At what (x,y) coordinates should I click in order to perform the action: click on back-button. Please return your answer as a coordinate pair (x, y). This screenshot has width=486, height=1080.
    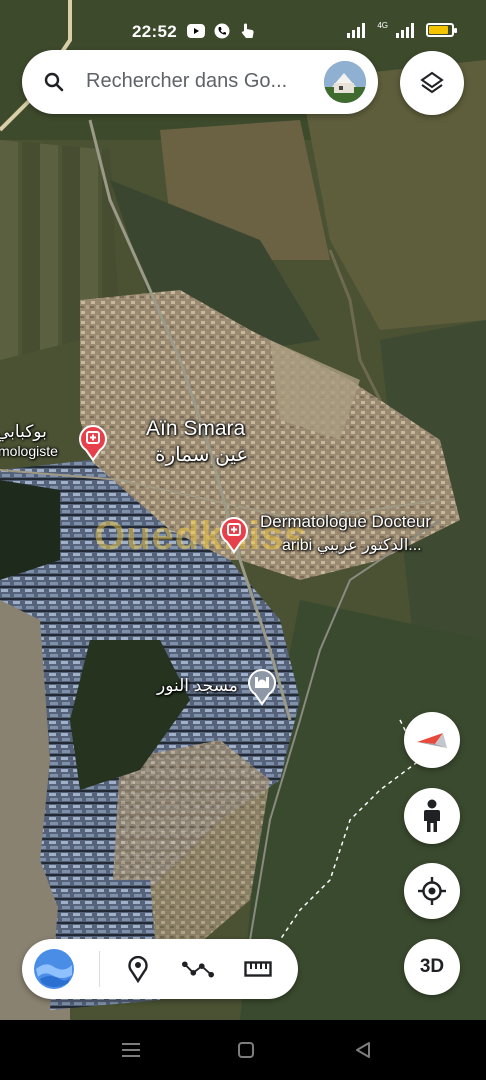
    Looking at the image, I should click on (363, 1050).